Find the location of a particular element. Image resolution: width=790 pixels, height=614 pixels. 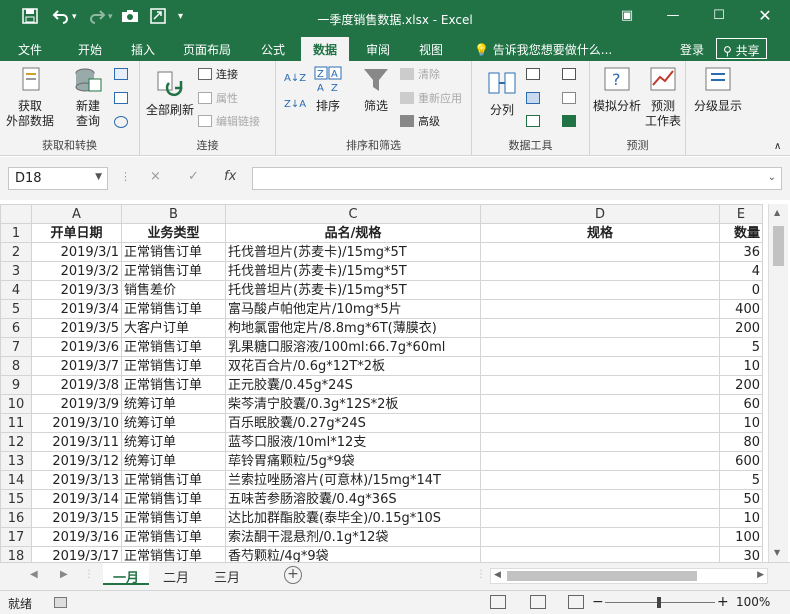

row-header: 12 is located at coordinates (16, 442).